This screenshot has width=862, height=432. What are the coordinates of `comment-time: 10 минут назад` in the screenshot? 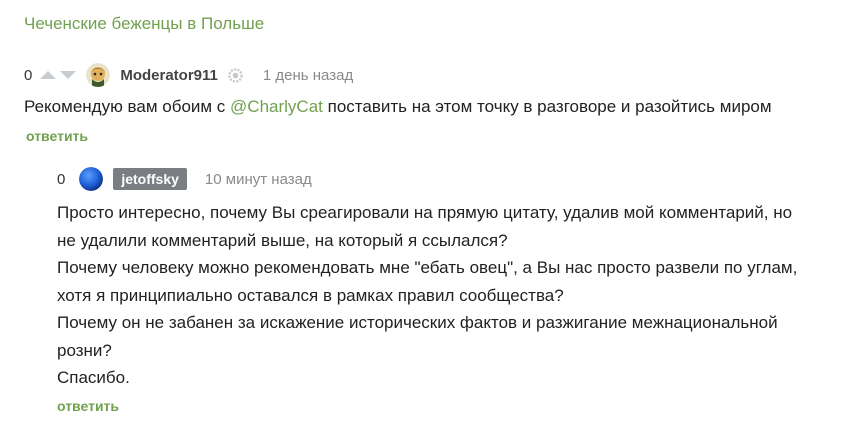 It's located at (258, 179).